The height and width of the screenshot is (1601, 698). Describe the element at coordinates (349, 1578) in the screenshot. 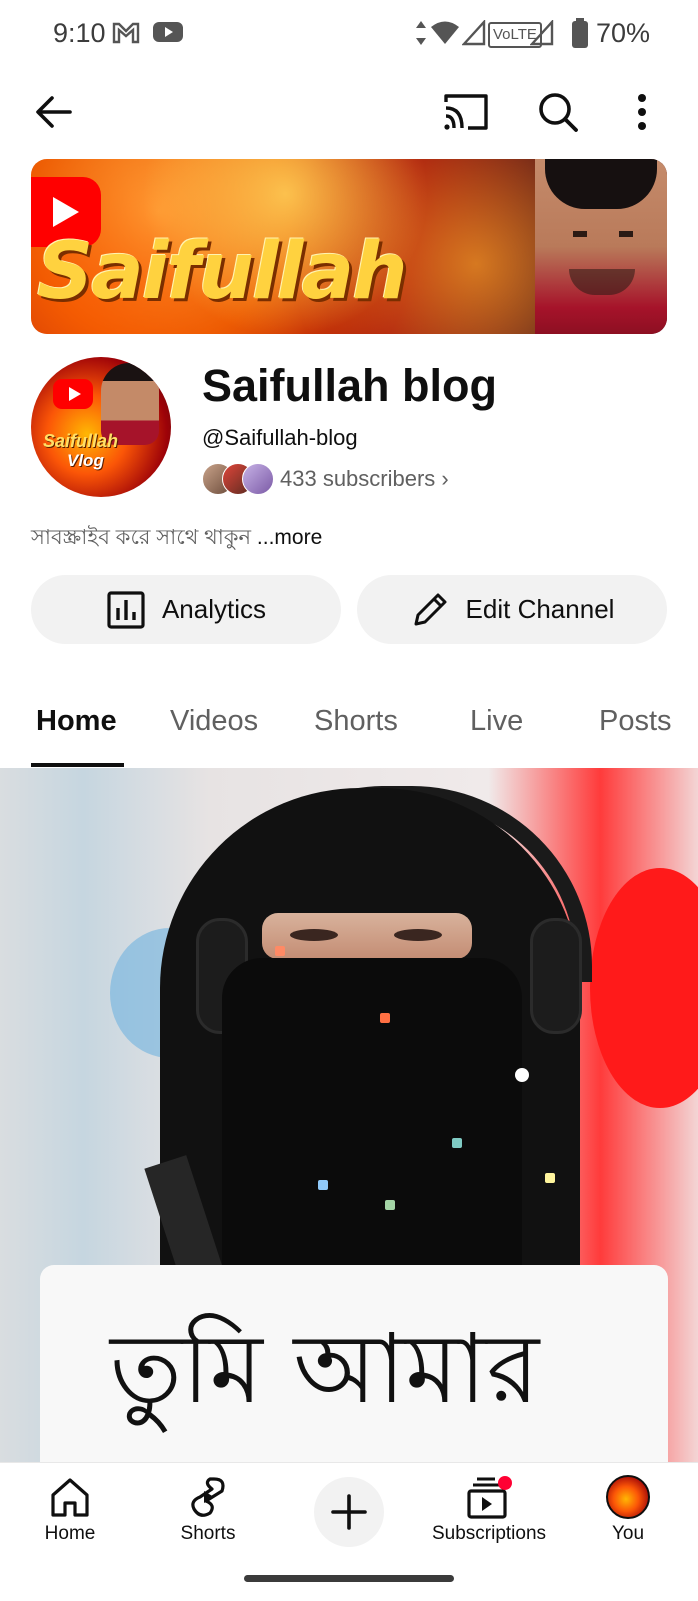

I see `home-indicator` at that location.